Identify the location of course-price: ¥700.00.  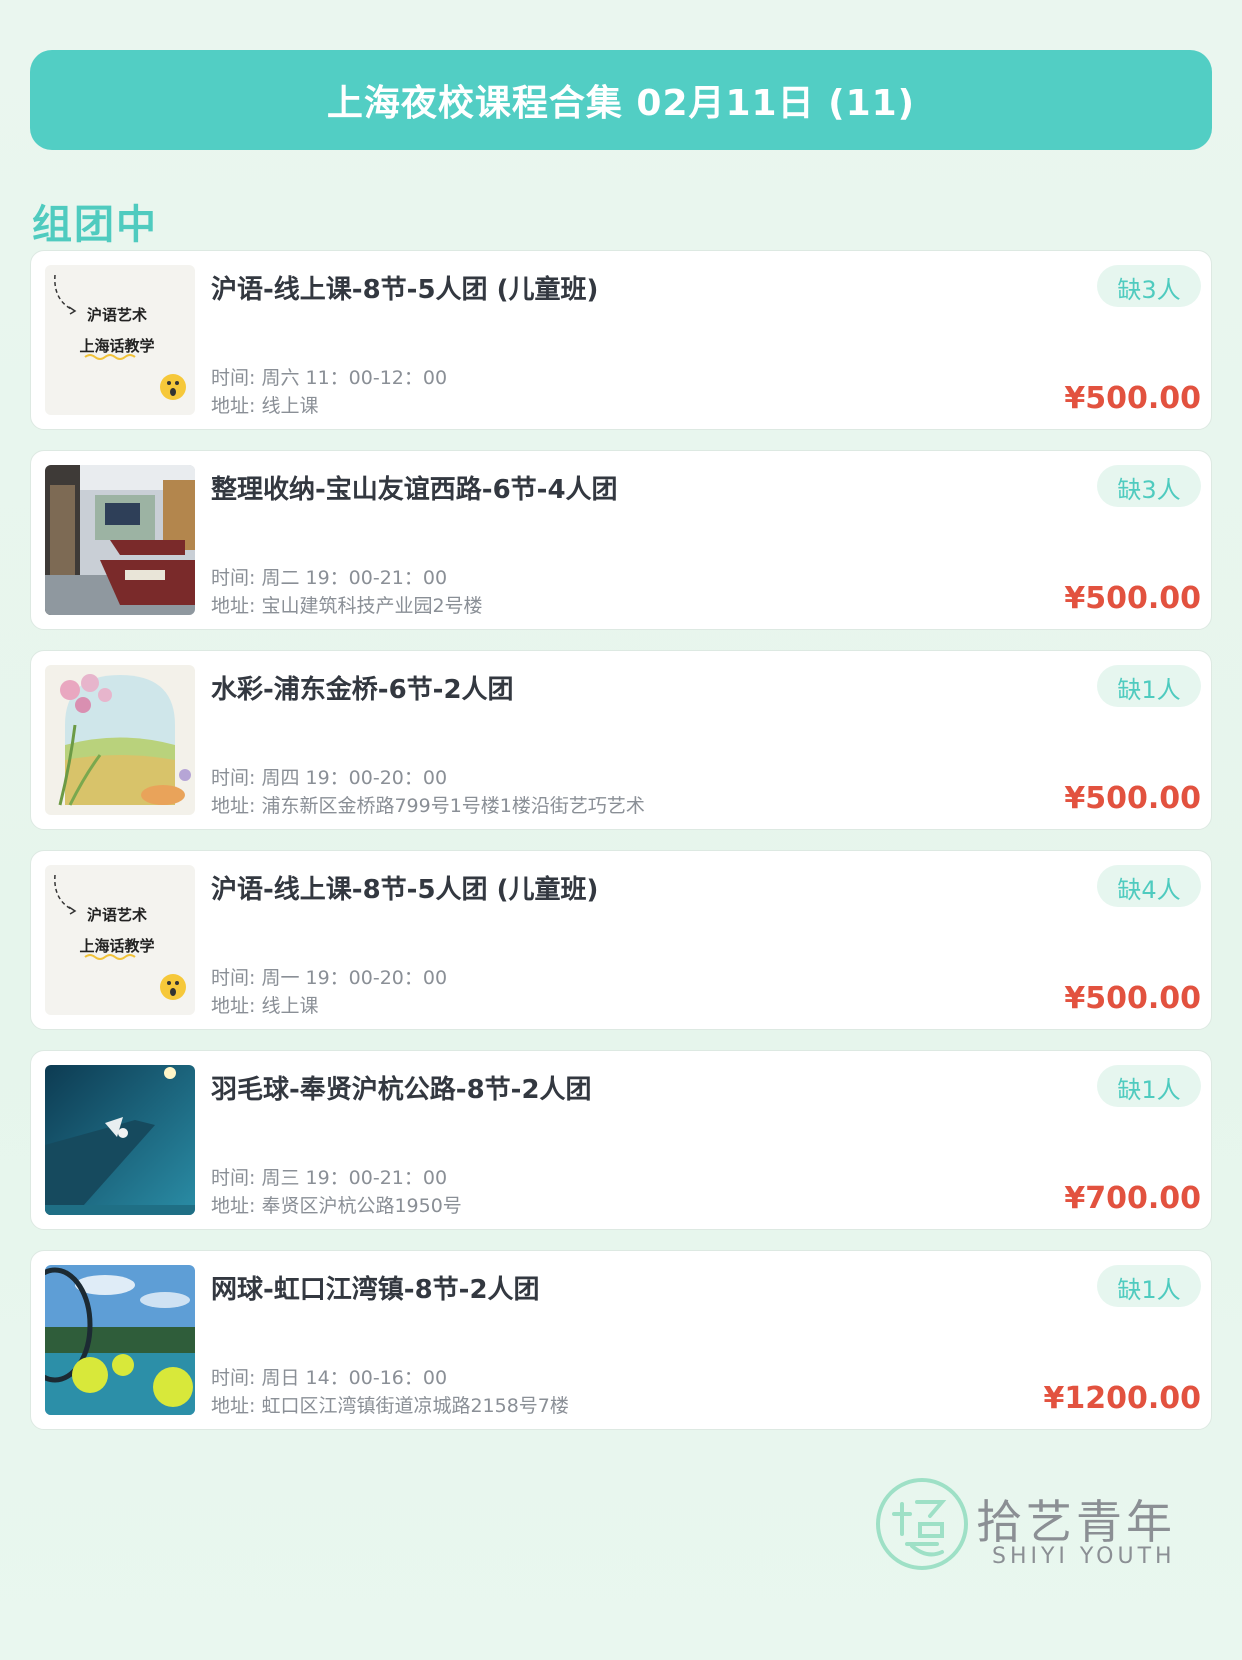
(1132, 1198).